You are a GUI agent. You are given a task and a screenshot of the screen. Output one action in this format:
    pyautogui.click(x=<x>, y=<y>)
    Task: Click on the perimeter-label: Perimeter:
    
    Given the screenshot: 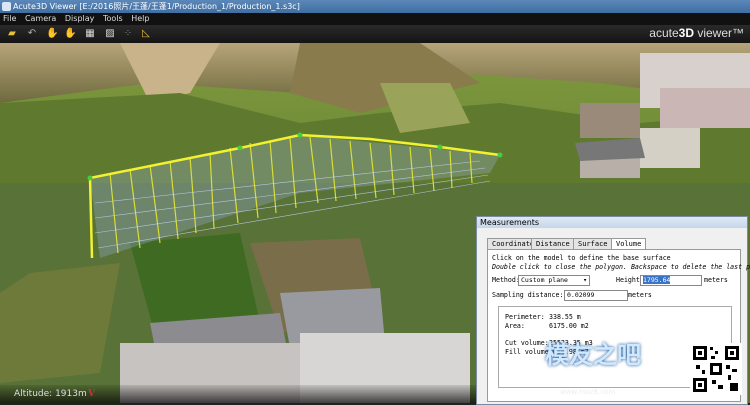 What is the action you would take?
    pyautogui.click(x=525, y=317)
    